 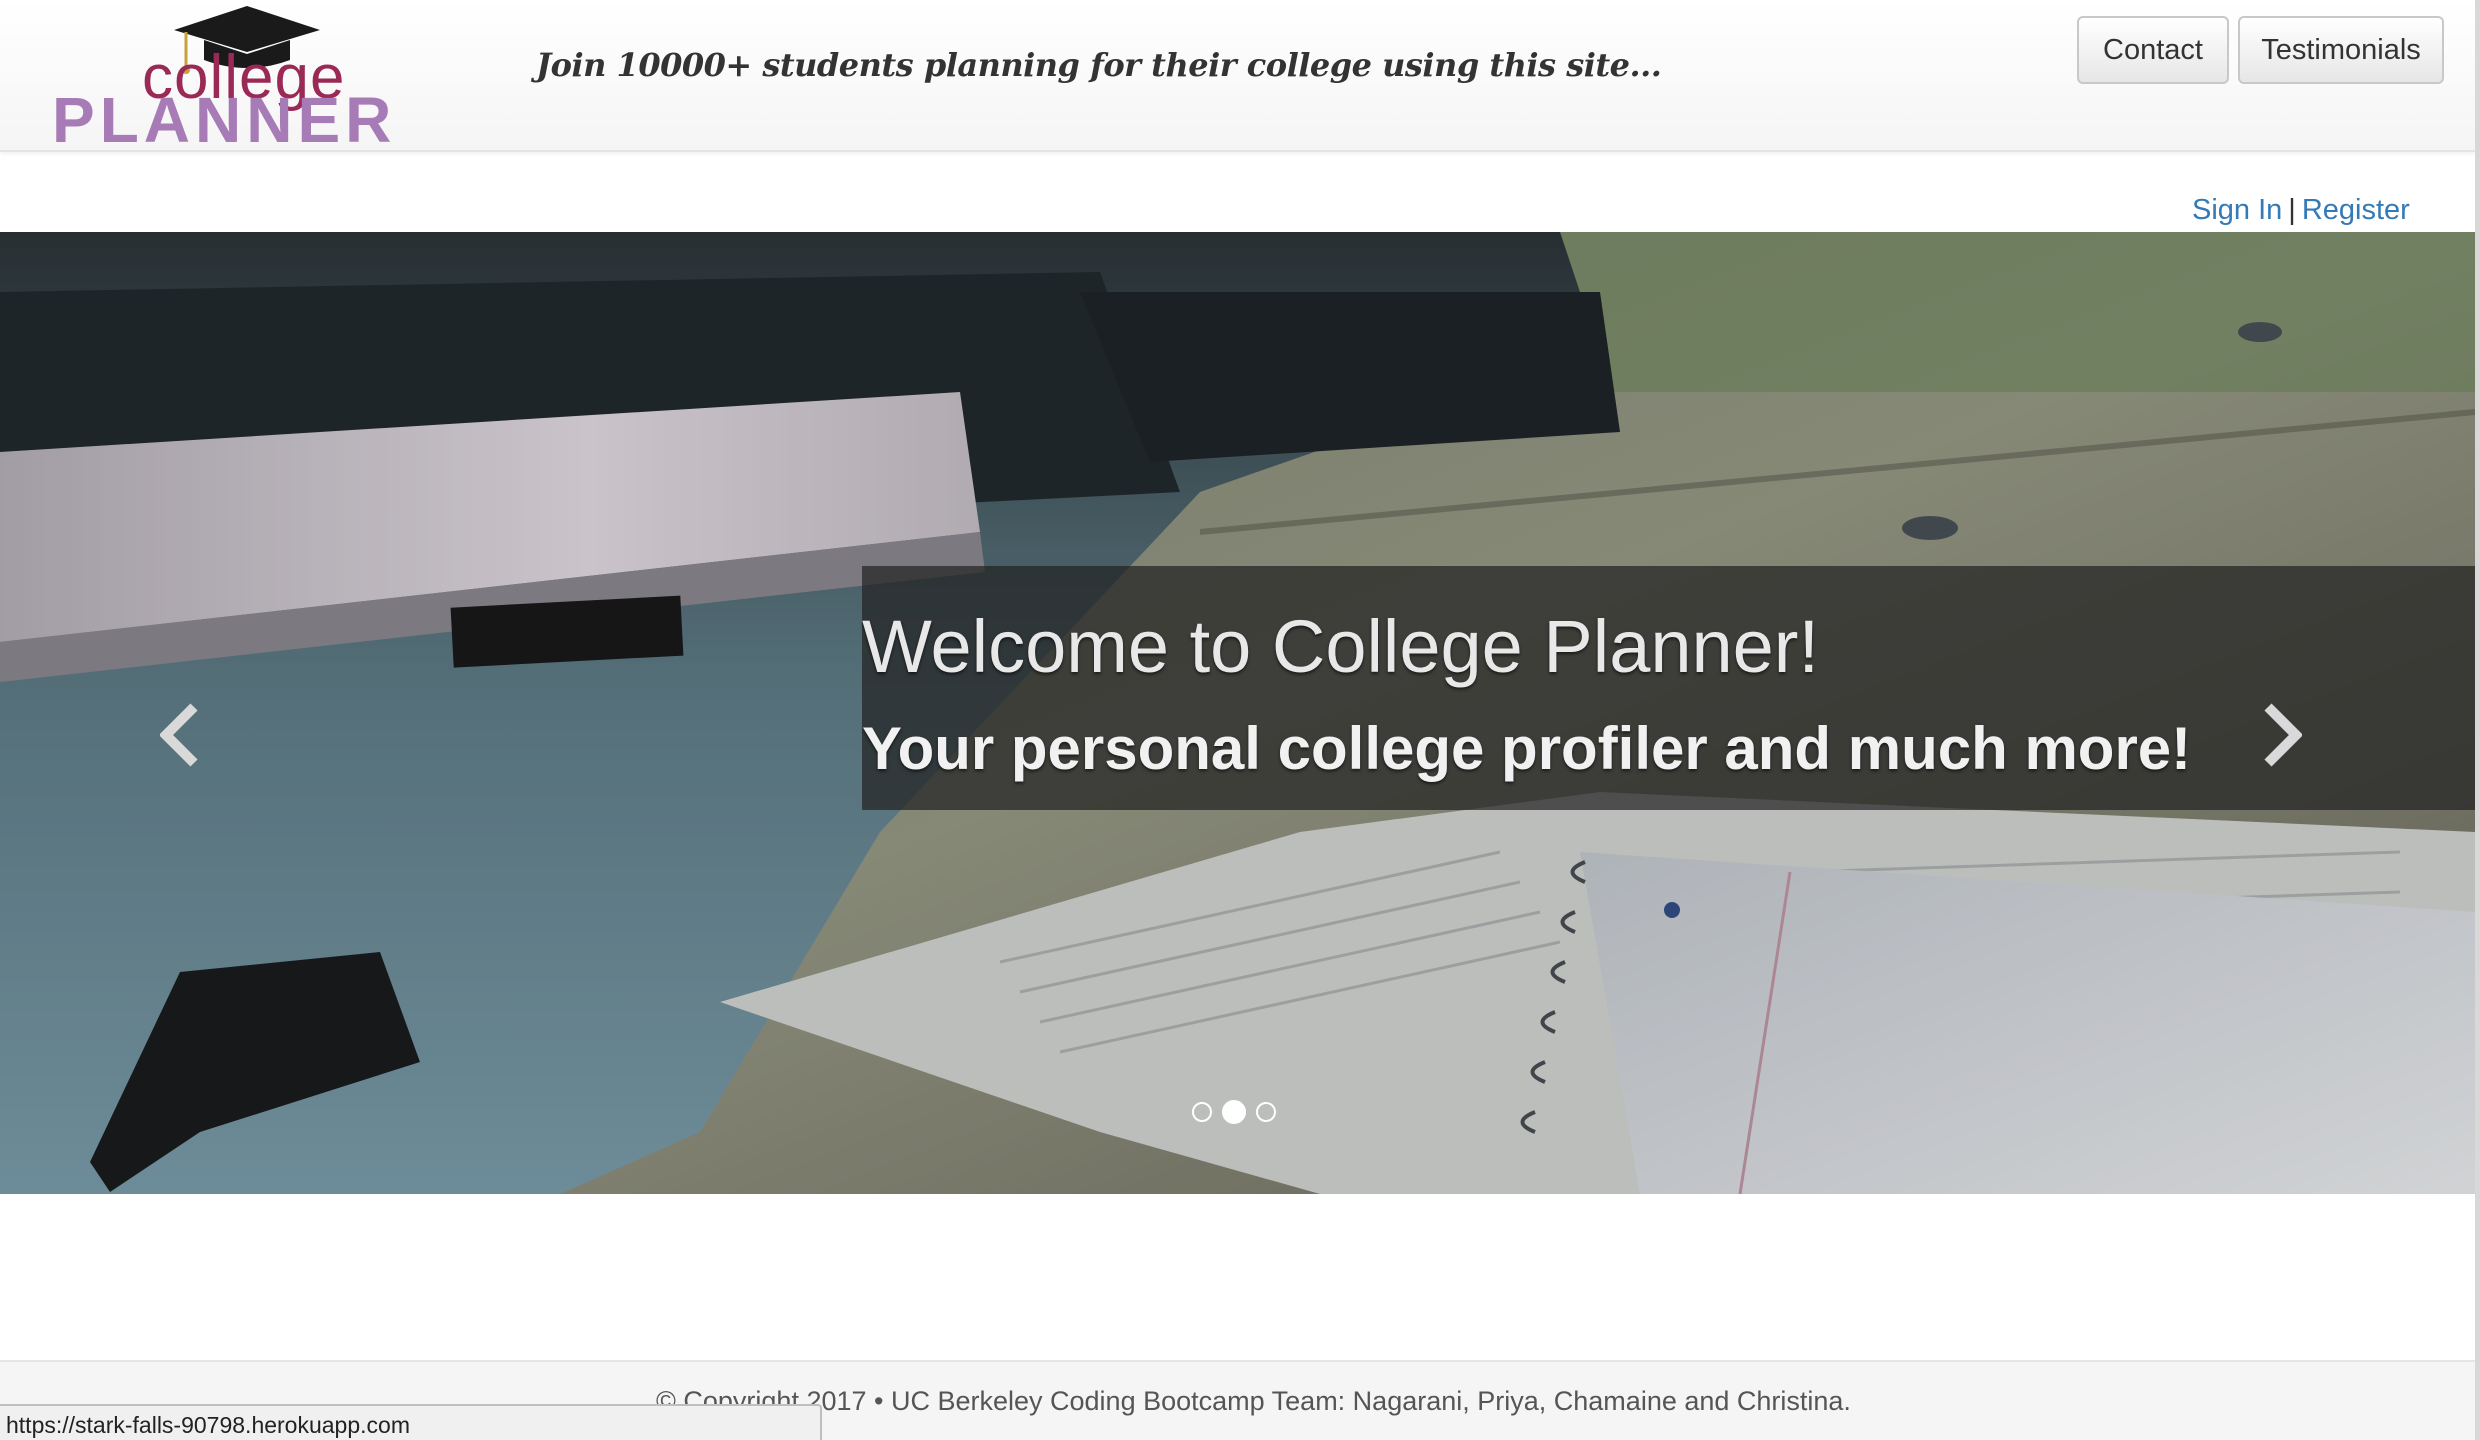 What do you see at coordinates (232, 78) in the screenshot?
I see `college-planner-logo: college PLANNER` at bounding box center [232, 78].